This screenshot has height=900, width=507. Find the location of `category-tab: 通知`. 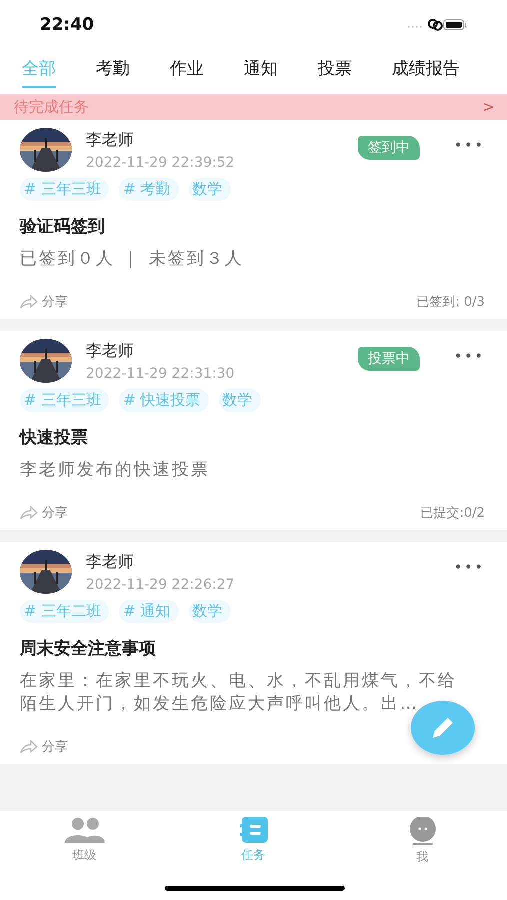

category-tab: 通知 is located at coordinates (261, 72).